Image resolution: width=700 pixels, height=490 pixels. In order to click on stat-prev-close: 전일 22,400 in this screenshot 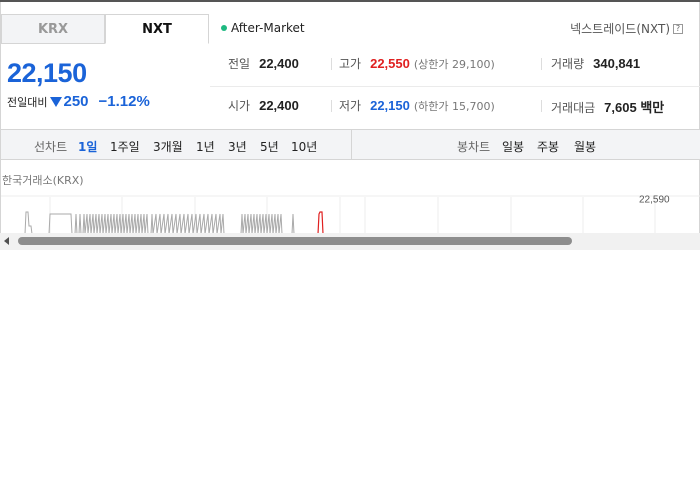, I will do `click(263, 63)`.